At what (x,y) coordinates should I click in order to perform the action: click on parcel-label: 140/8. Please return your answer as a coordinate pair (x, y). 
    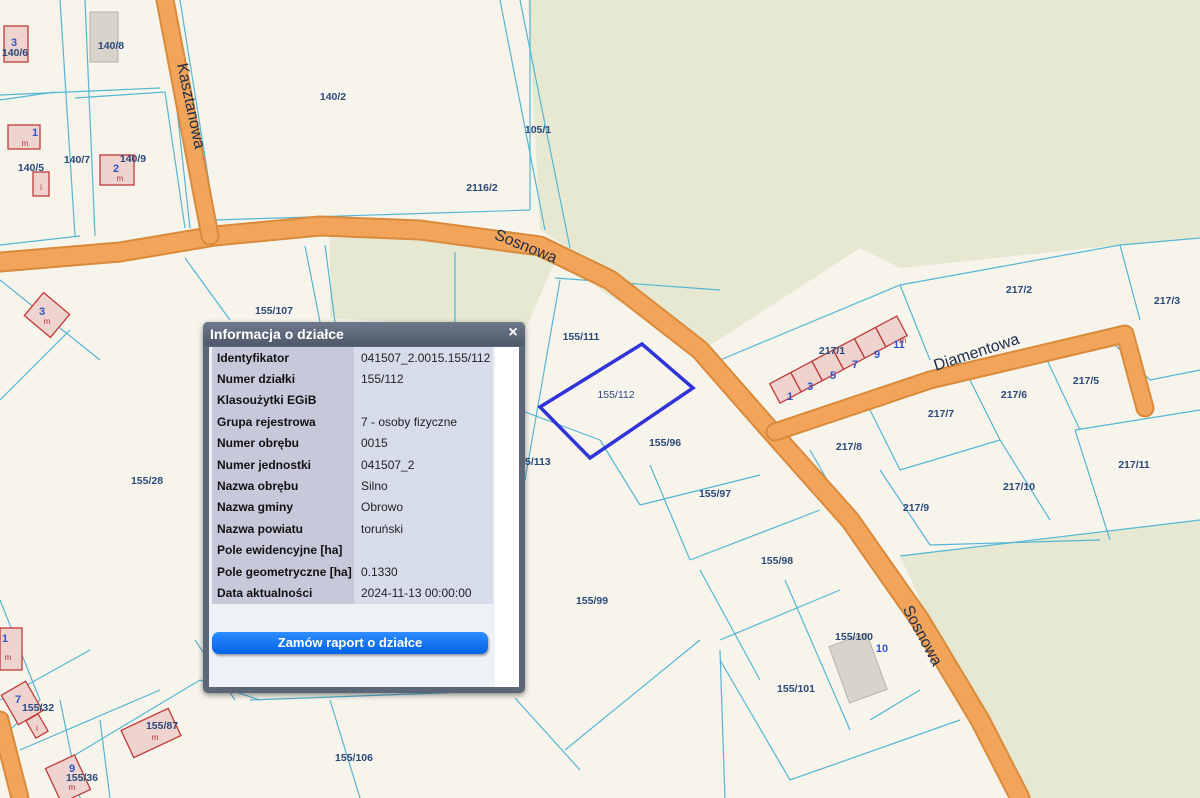
    Looking at the image, I should click on (111, 46).